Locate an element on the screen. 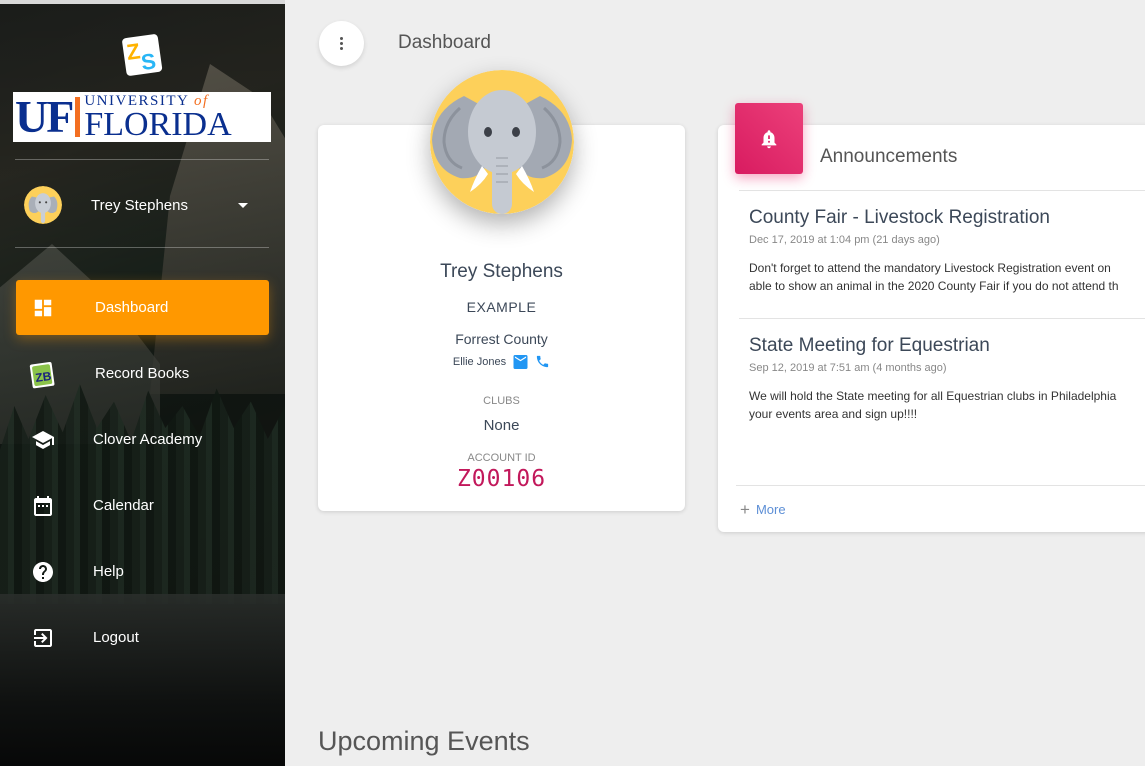 The height and width of the screenshot is (766, 1145). announcement-date: Sep 12, 2019 at 7:51 am (4 months ago) is located at coordinates (848, 368).